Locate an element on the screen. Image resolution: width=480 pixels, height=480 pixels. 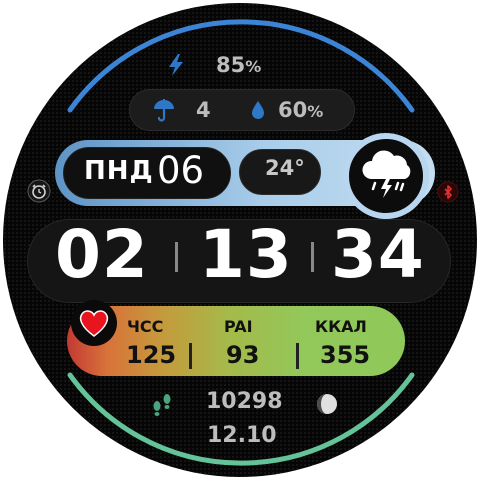
moon-phase-icon is located at coordinates (327, 404).